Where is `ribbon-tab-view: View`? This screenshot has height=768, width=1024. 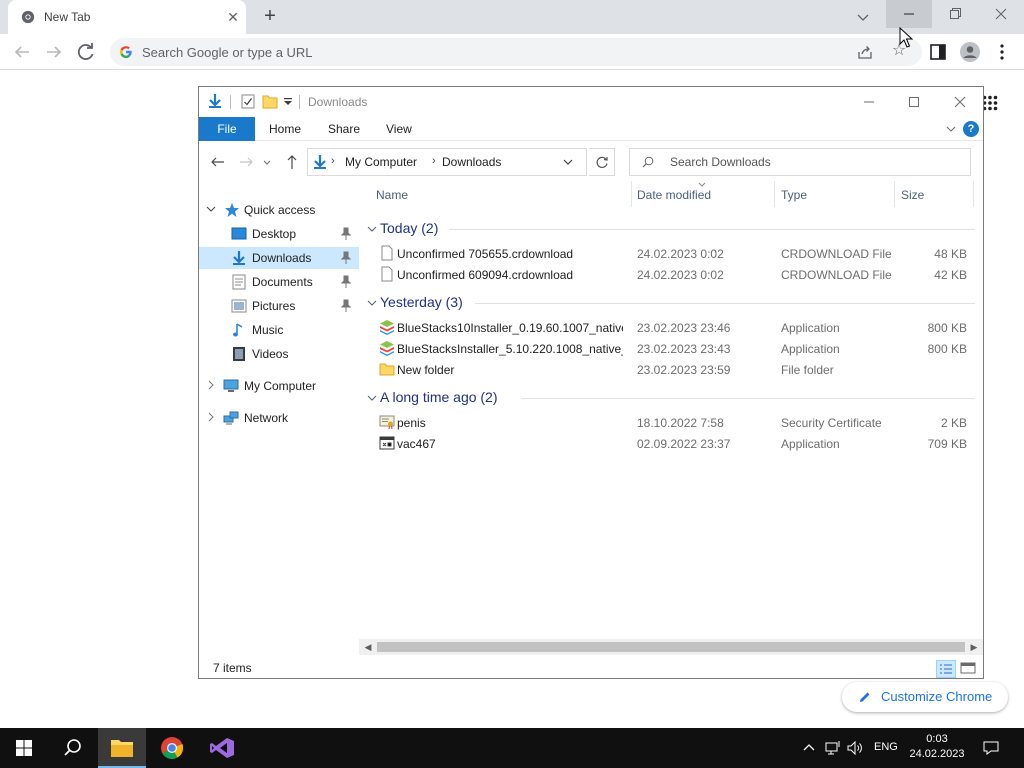 ribbon-tab-view: View is located at coordinates (399, 129).